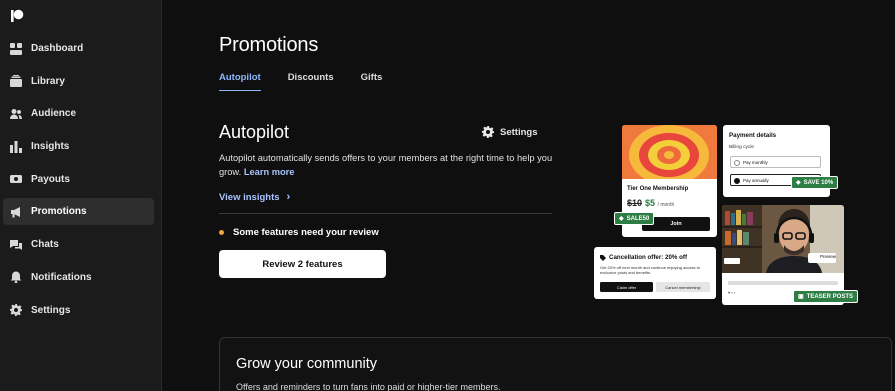 The width and height of the screenshot is (895, 391). I want to click on sidebar-item-label: Insights, so click(50, 147).